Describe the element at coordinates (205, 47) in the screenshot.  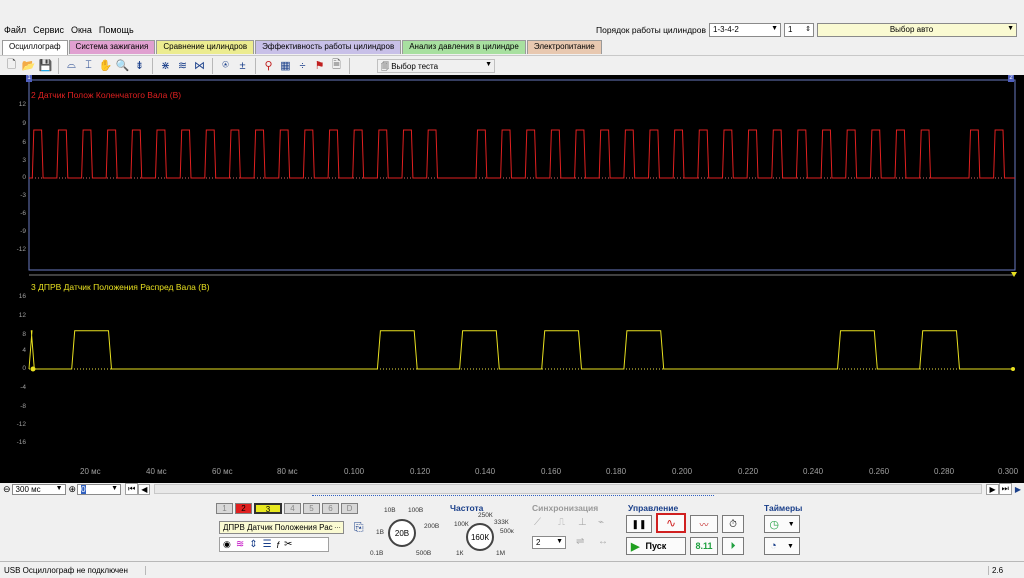
I see `tab-cylinder-compare: Сравнение цилиндров` at that location.